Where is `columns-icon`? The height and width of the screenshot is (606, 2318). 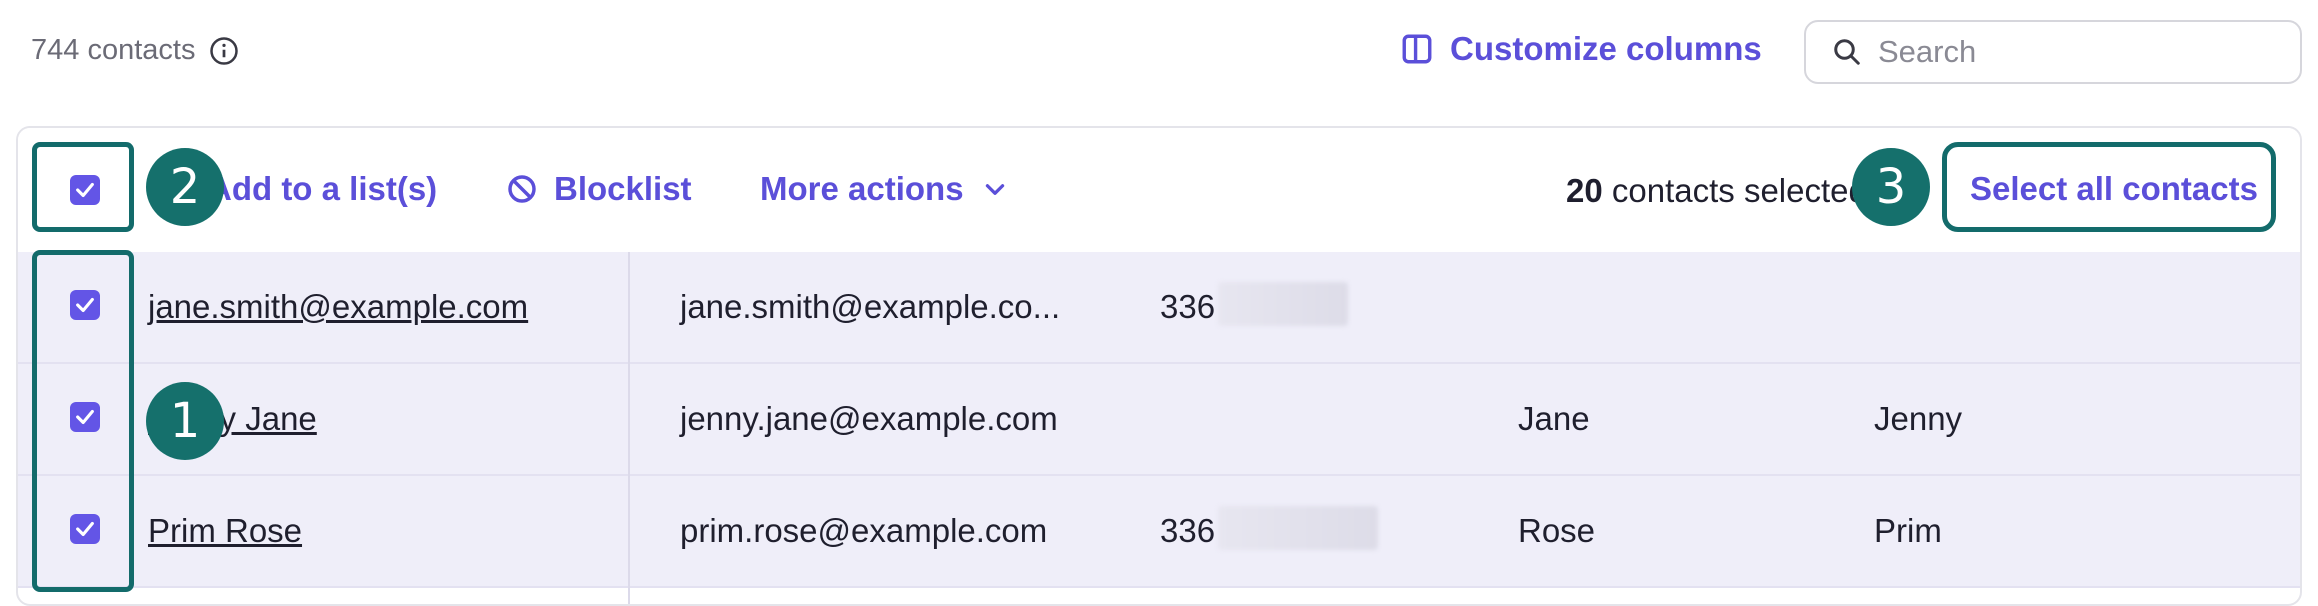
columns-icon is located at coordinates (1417, 49).